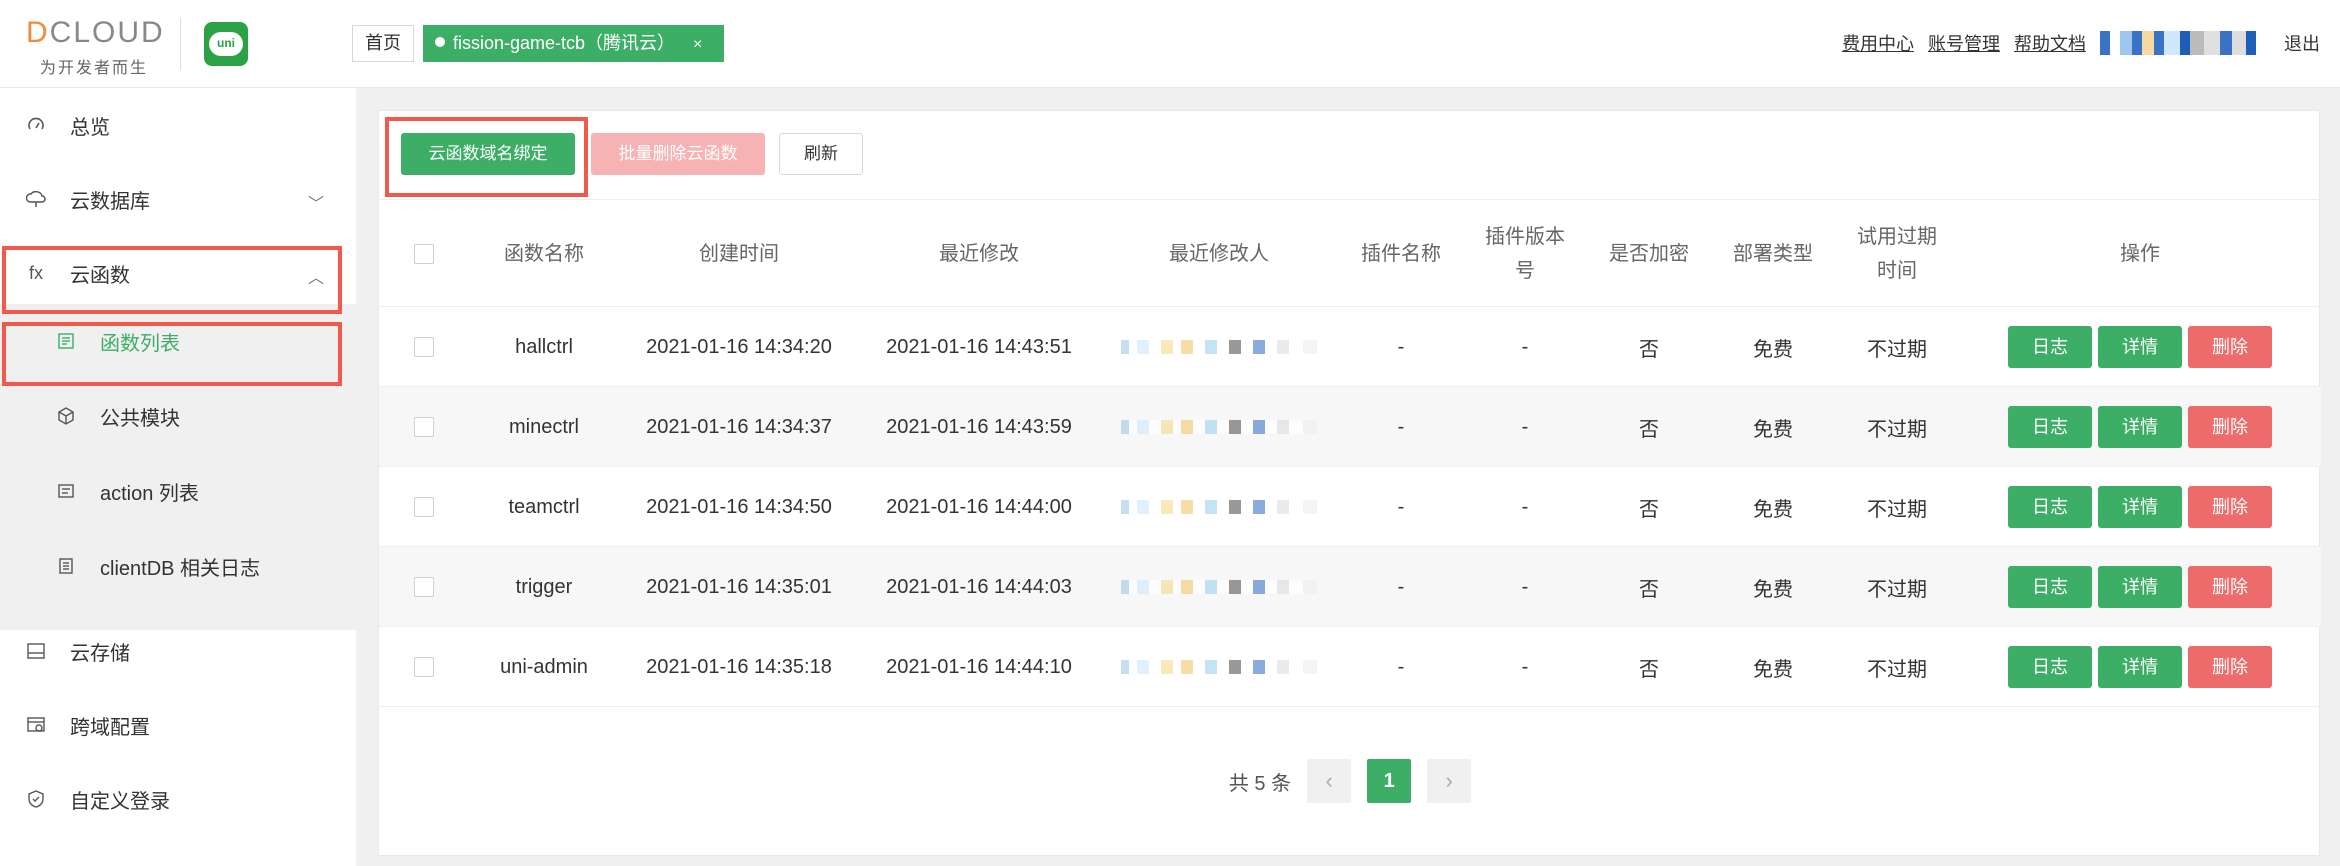 The image size is (2340, 866). Describe the element at coordinates (140, 418) in the screenshot. I see `sidebar-item-label: 公共模块` at that location.